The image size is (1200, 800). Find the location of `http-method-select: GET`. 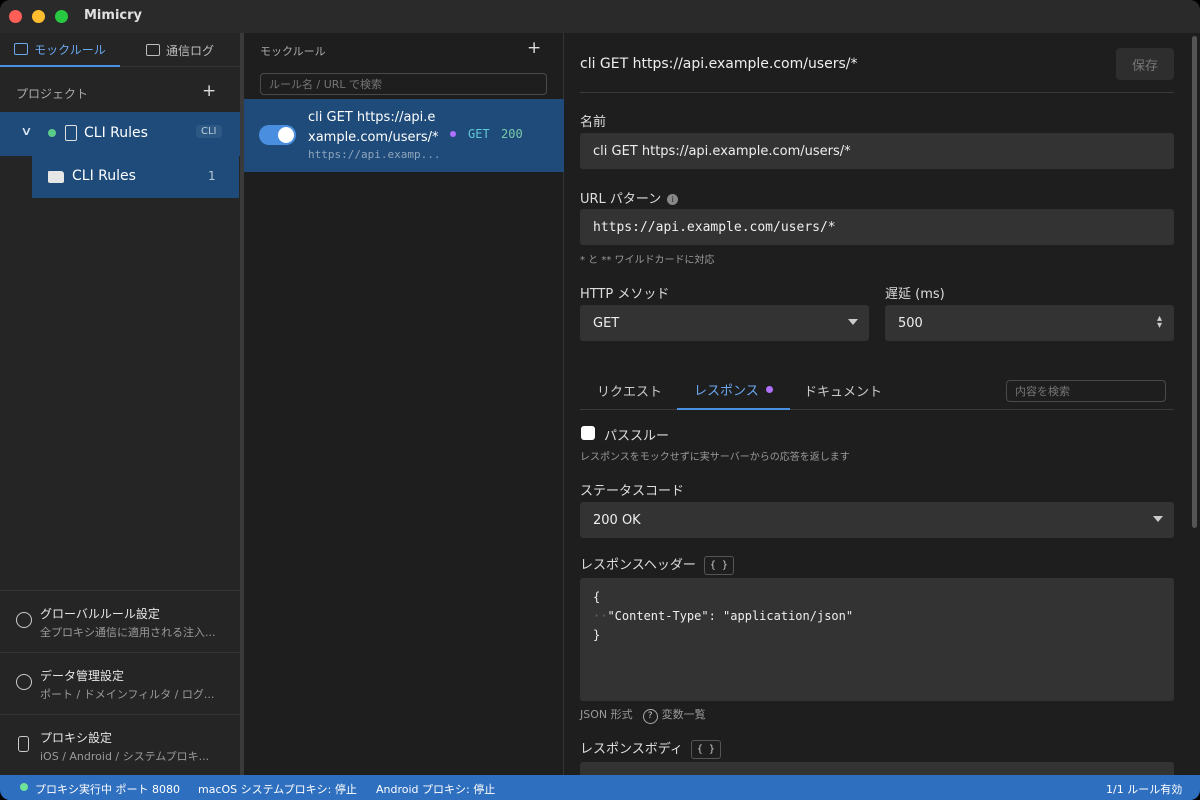

http-method-select: GET is located at coordinates (724, 323).